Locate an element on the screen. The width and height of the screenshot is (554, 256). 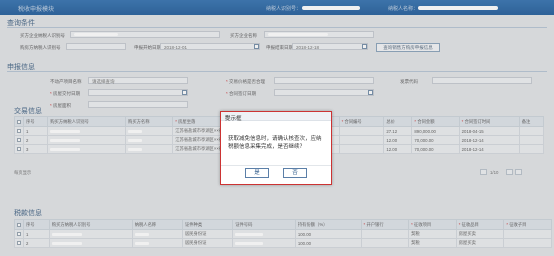
no-button: 否 is located at coordinates (295, 173).